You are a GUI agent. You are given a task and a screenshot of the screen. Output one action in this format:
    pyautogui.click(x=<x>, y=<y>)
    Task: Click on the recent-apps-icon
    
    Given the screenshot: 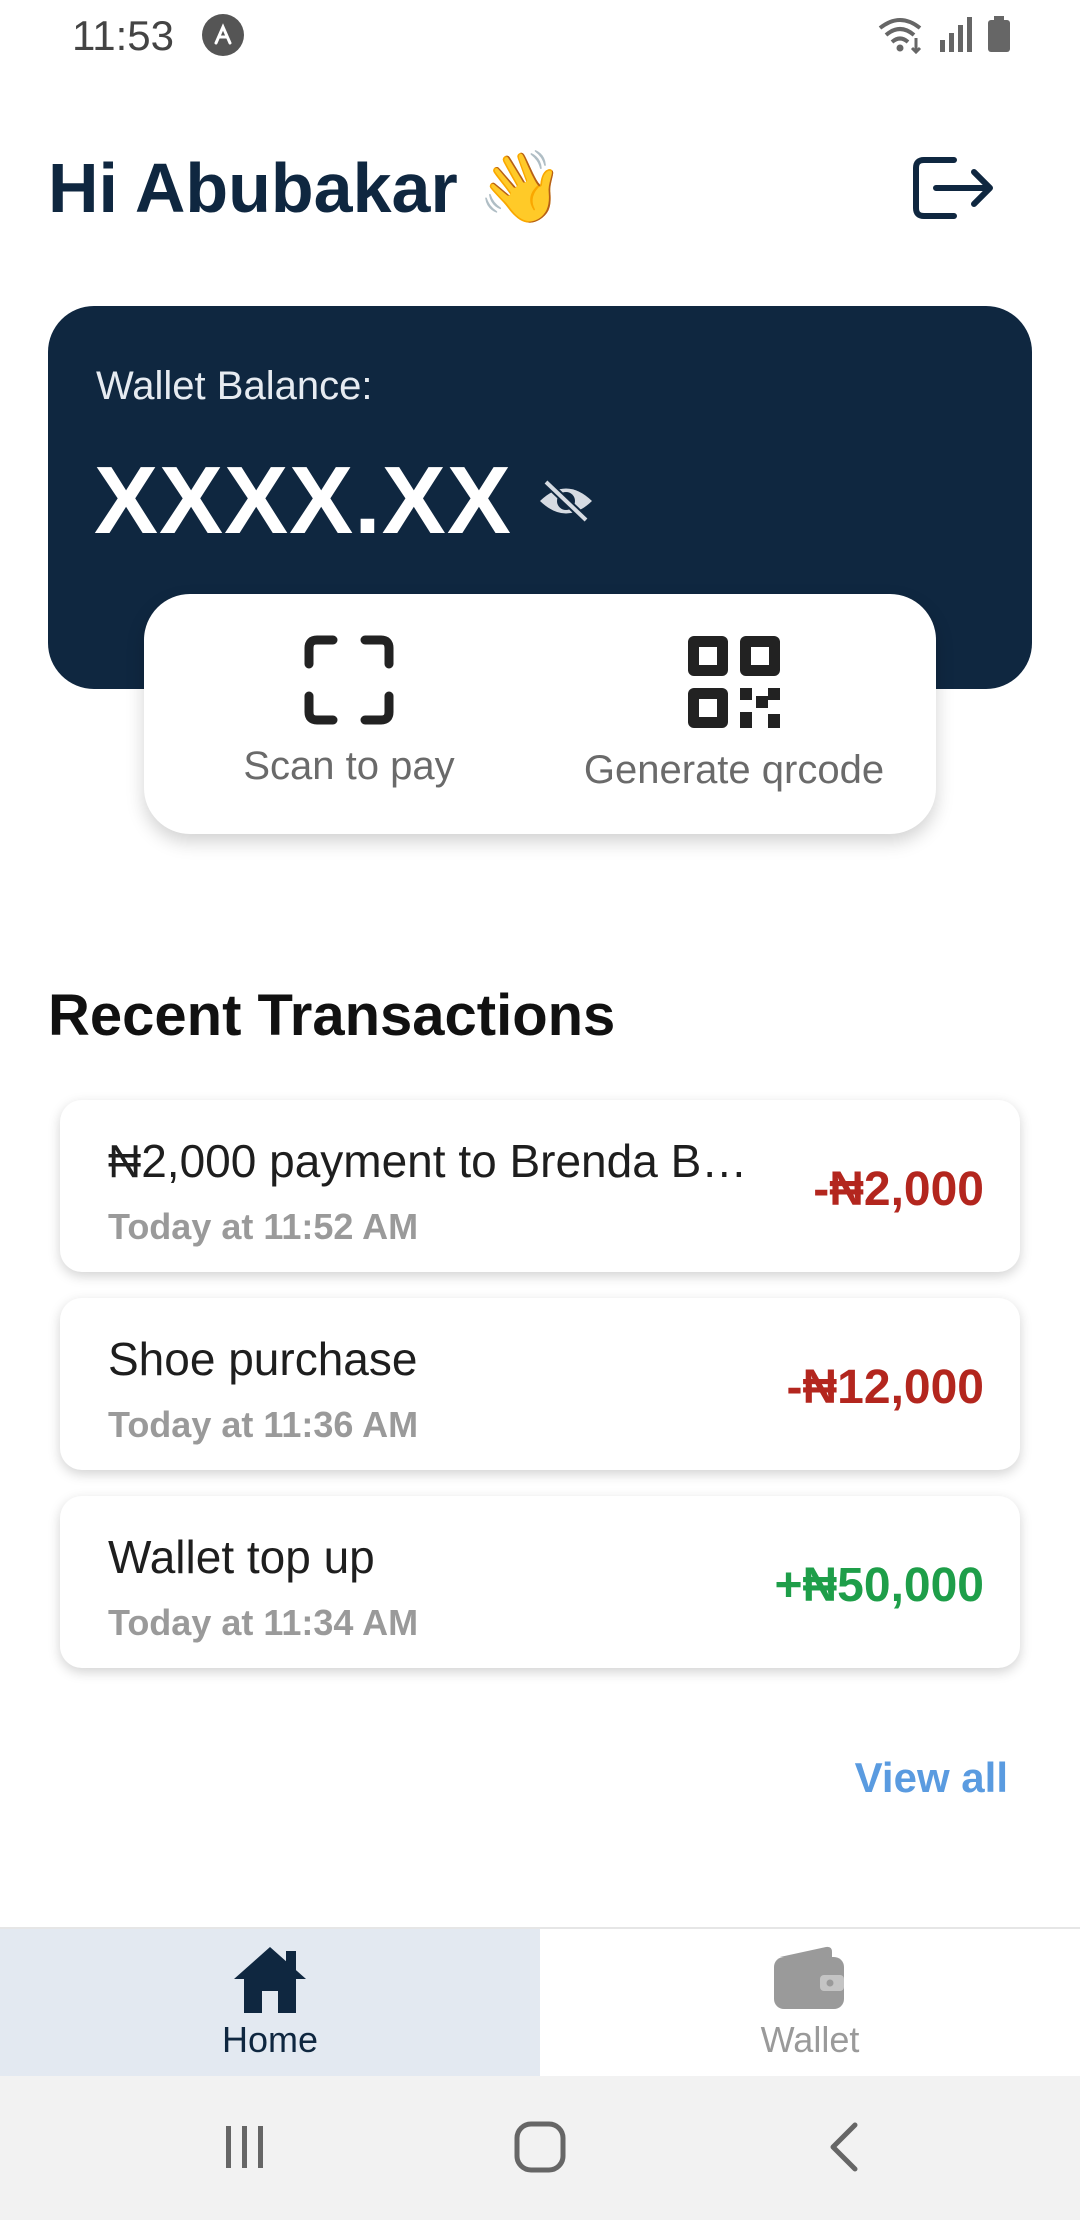 What is the action you would take?
    pyautogui.click(x=244, y=2147)
    